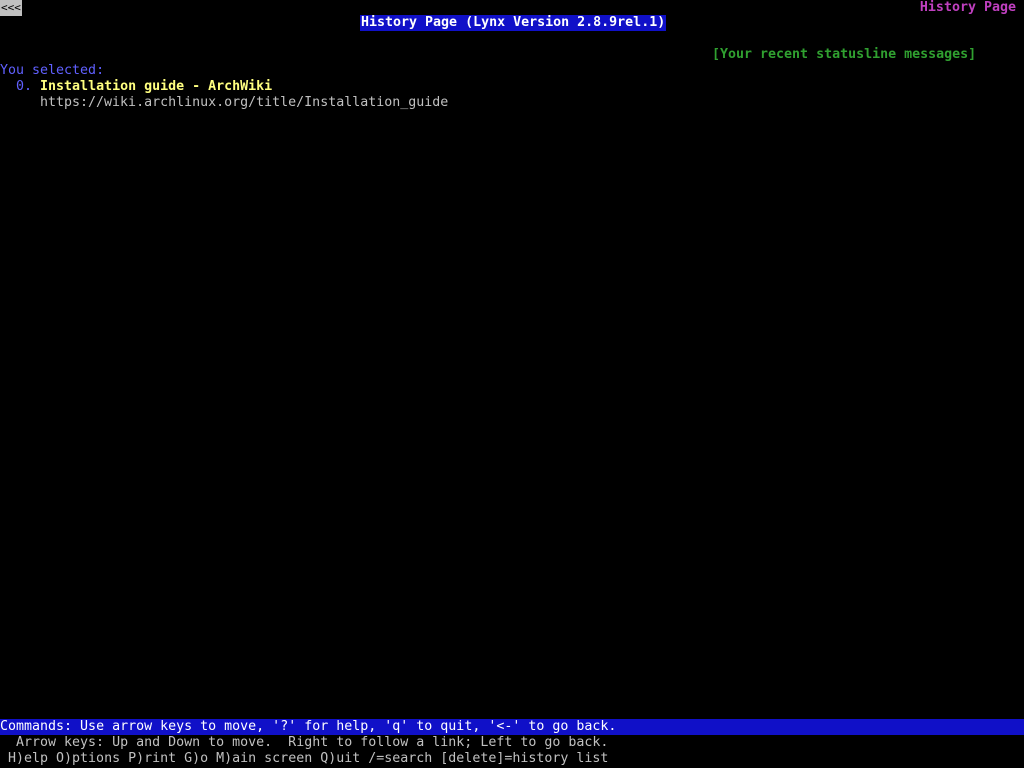  Describe the element at coordinates (52, 70) in the screenshot. I see `selected-label: You selected:` at that location.